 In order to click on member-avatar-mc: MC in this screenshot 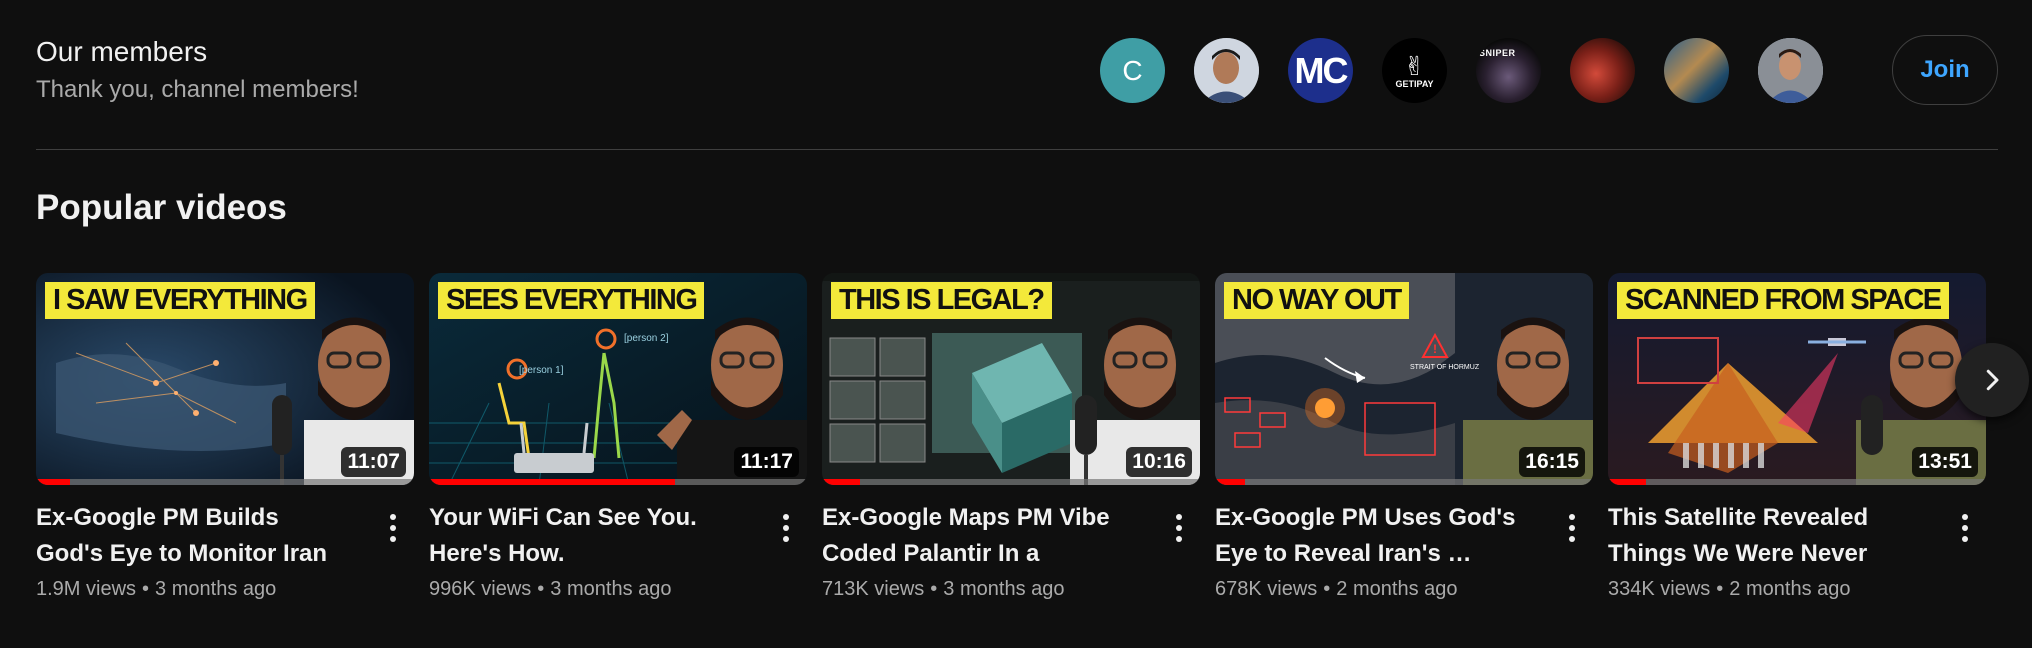, I will do `click(1320, 70)`.